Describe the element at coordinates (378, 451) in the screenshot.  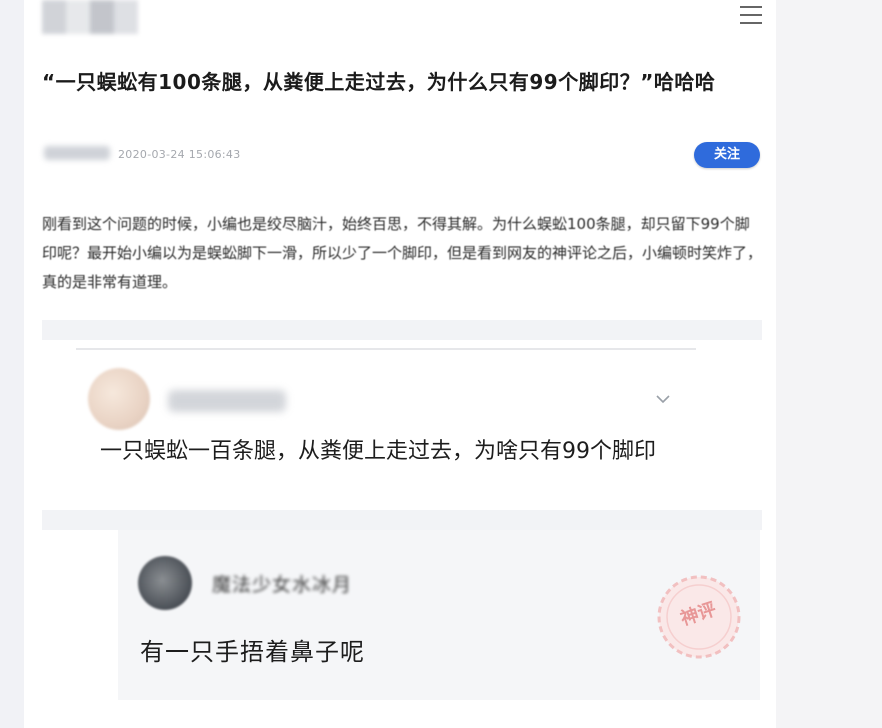
I see `comment-text: 一只蜈蚣一百条腿，从粪便上走过去，为啥只有99个脚印` at that location.